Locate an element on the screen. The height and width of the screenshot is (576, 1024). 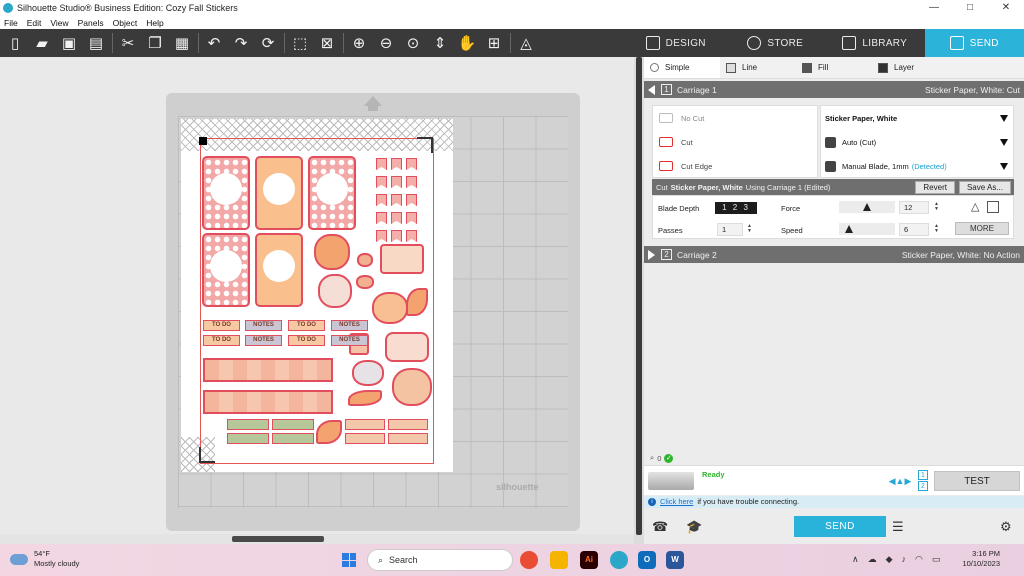
revert-button: Revert is located at coordinates (935, 187).